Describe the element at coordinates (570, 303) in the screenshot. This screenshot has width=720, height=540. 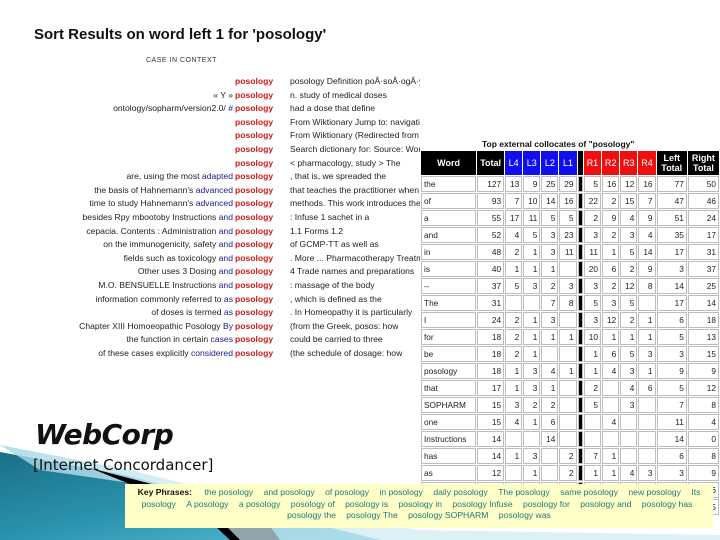
I see `collocate-row: The 31 7 8 5 3 5 17 14` at that location.